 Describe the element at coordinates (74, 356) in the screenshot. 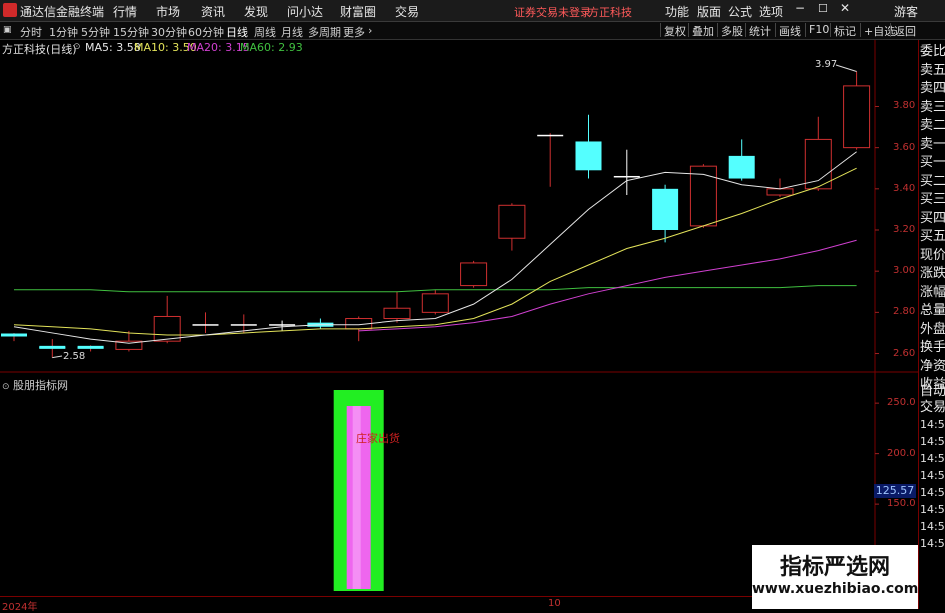

I see `low-price-label: 2.58` at that location.